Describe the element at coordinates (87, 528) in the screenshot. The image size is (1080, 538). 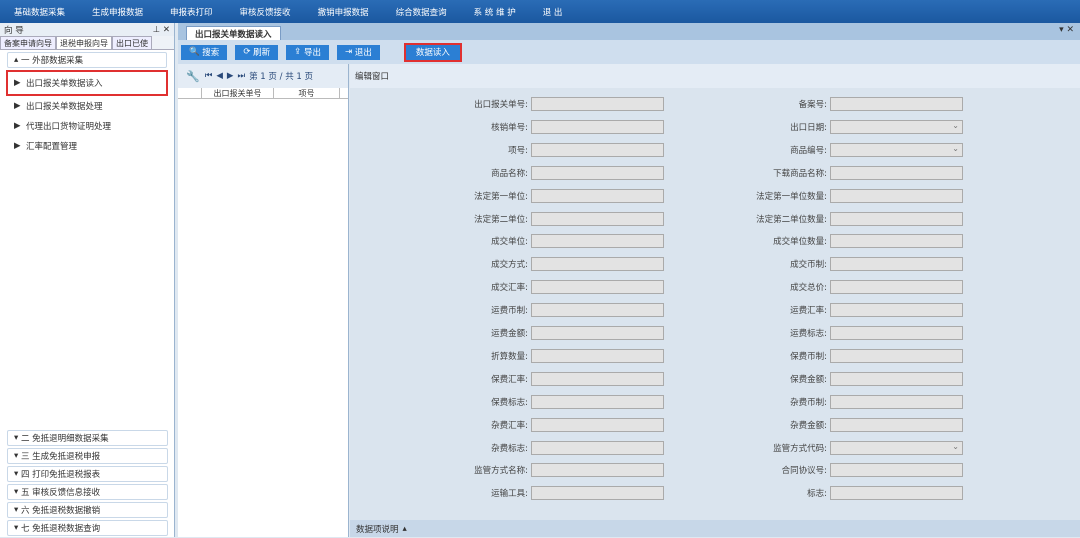
I see `nav-group: ▾ 七 免抵退税数据查询` at that location.